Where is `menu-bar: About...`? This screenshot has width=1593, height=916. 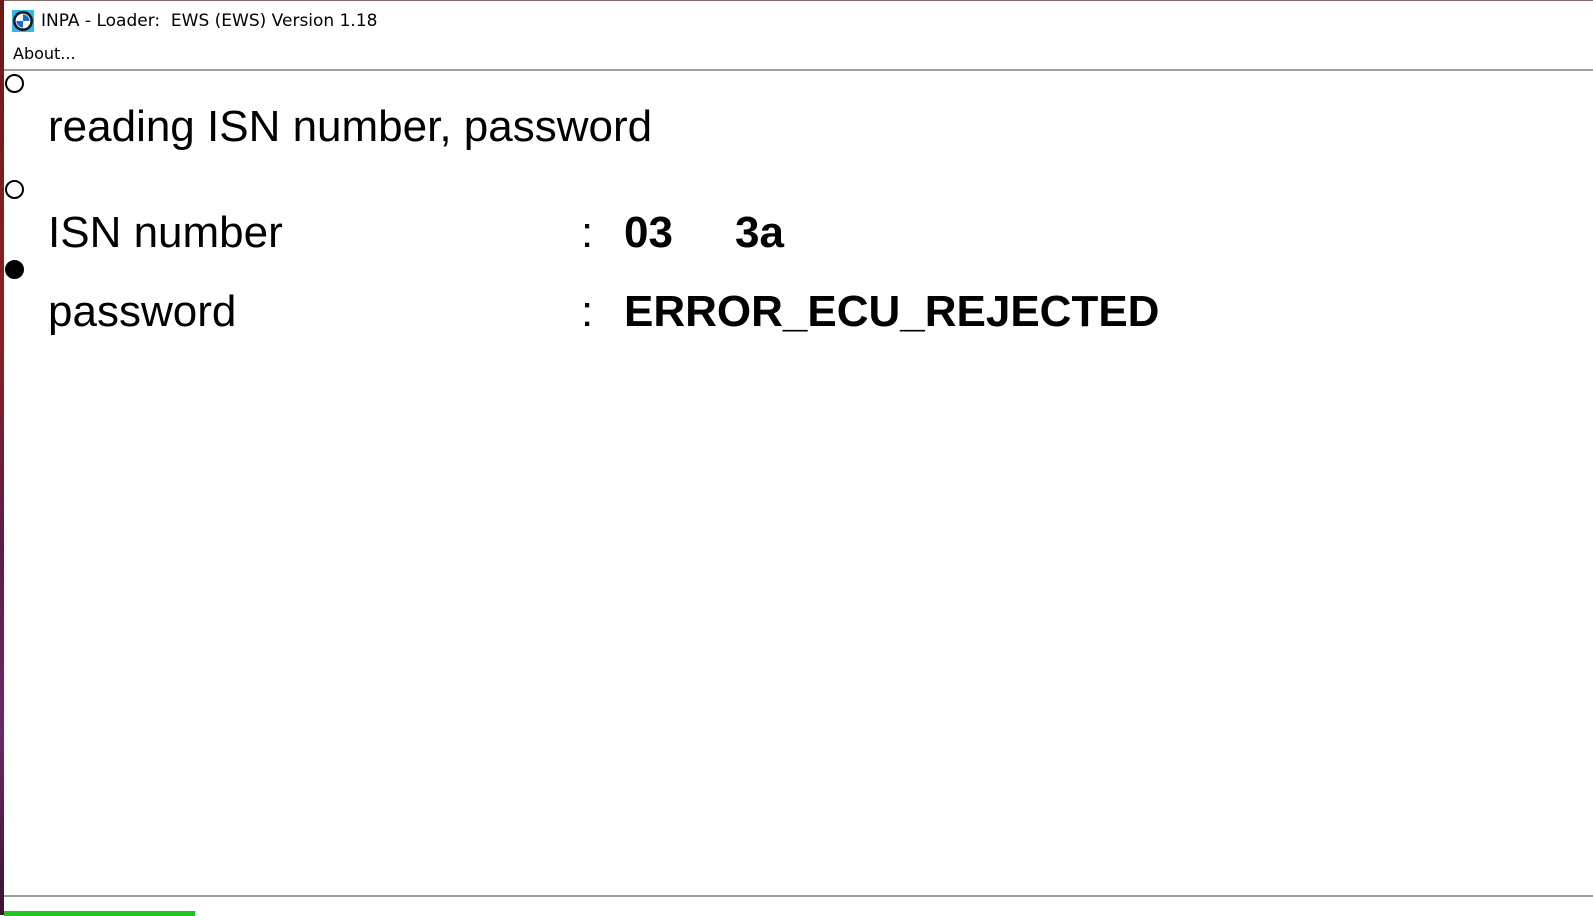
menu-bar: About... is located at coordinates (798, 55).